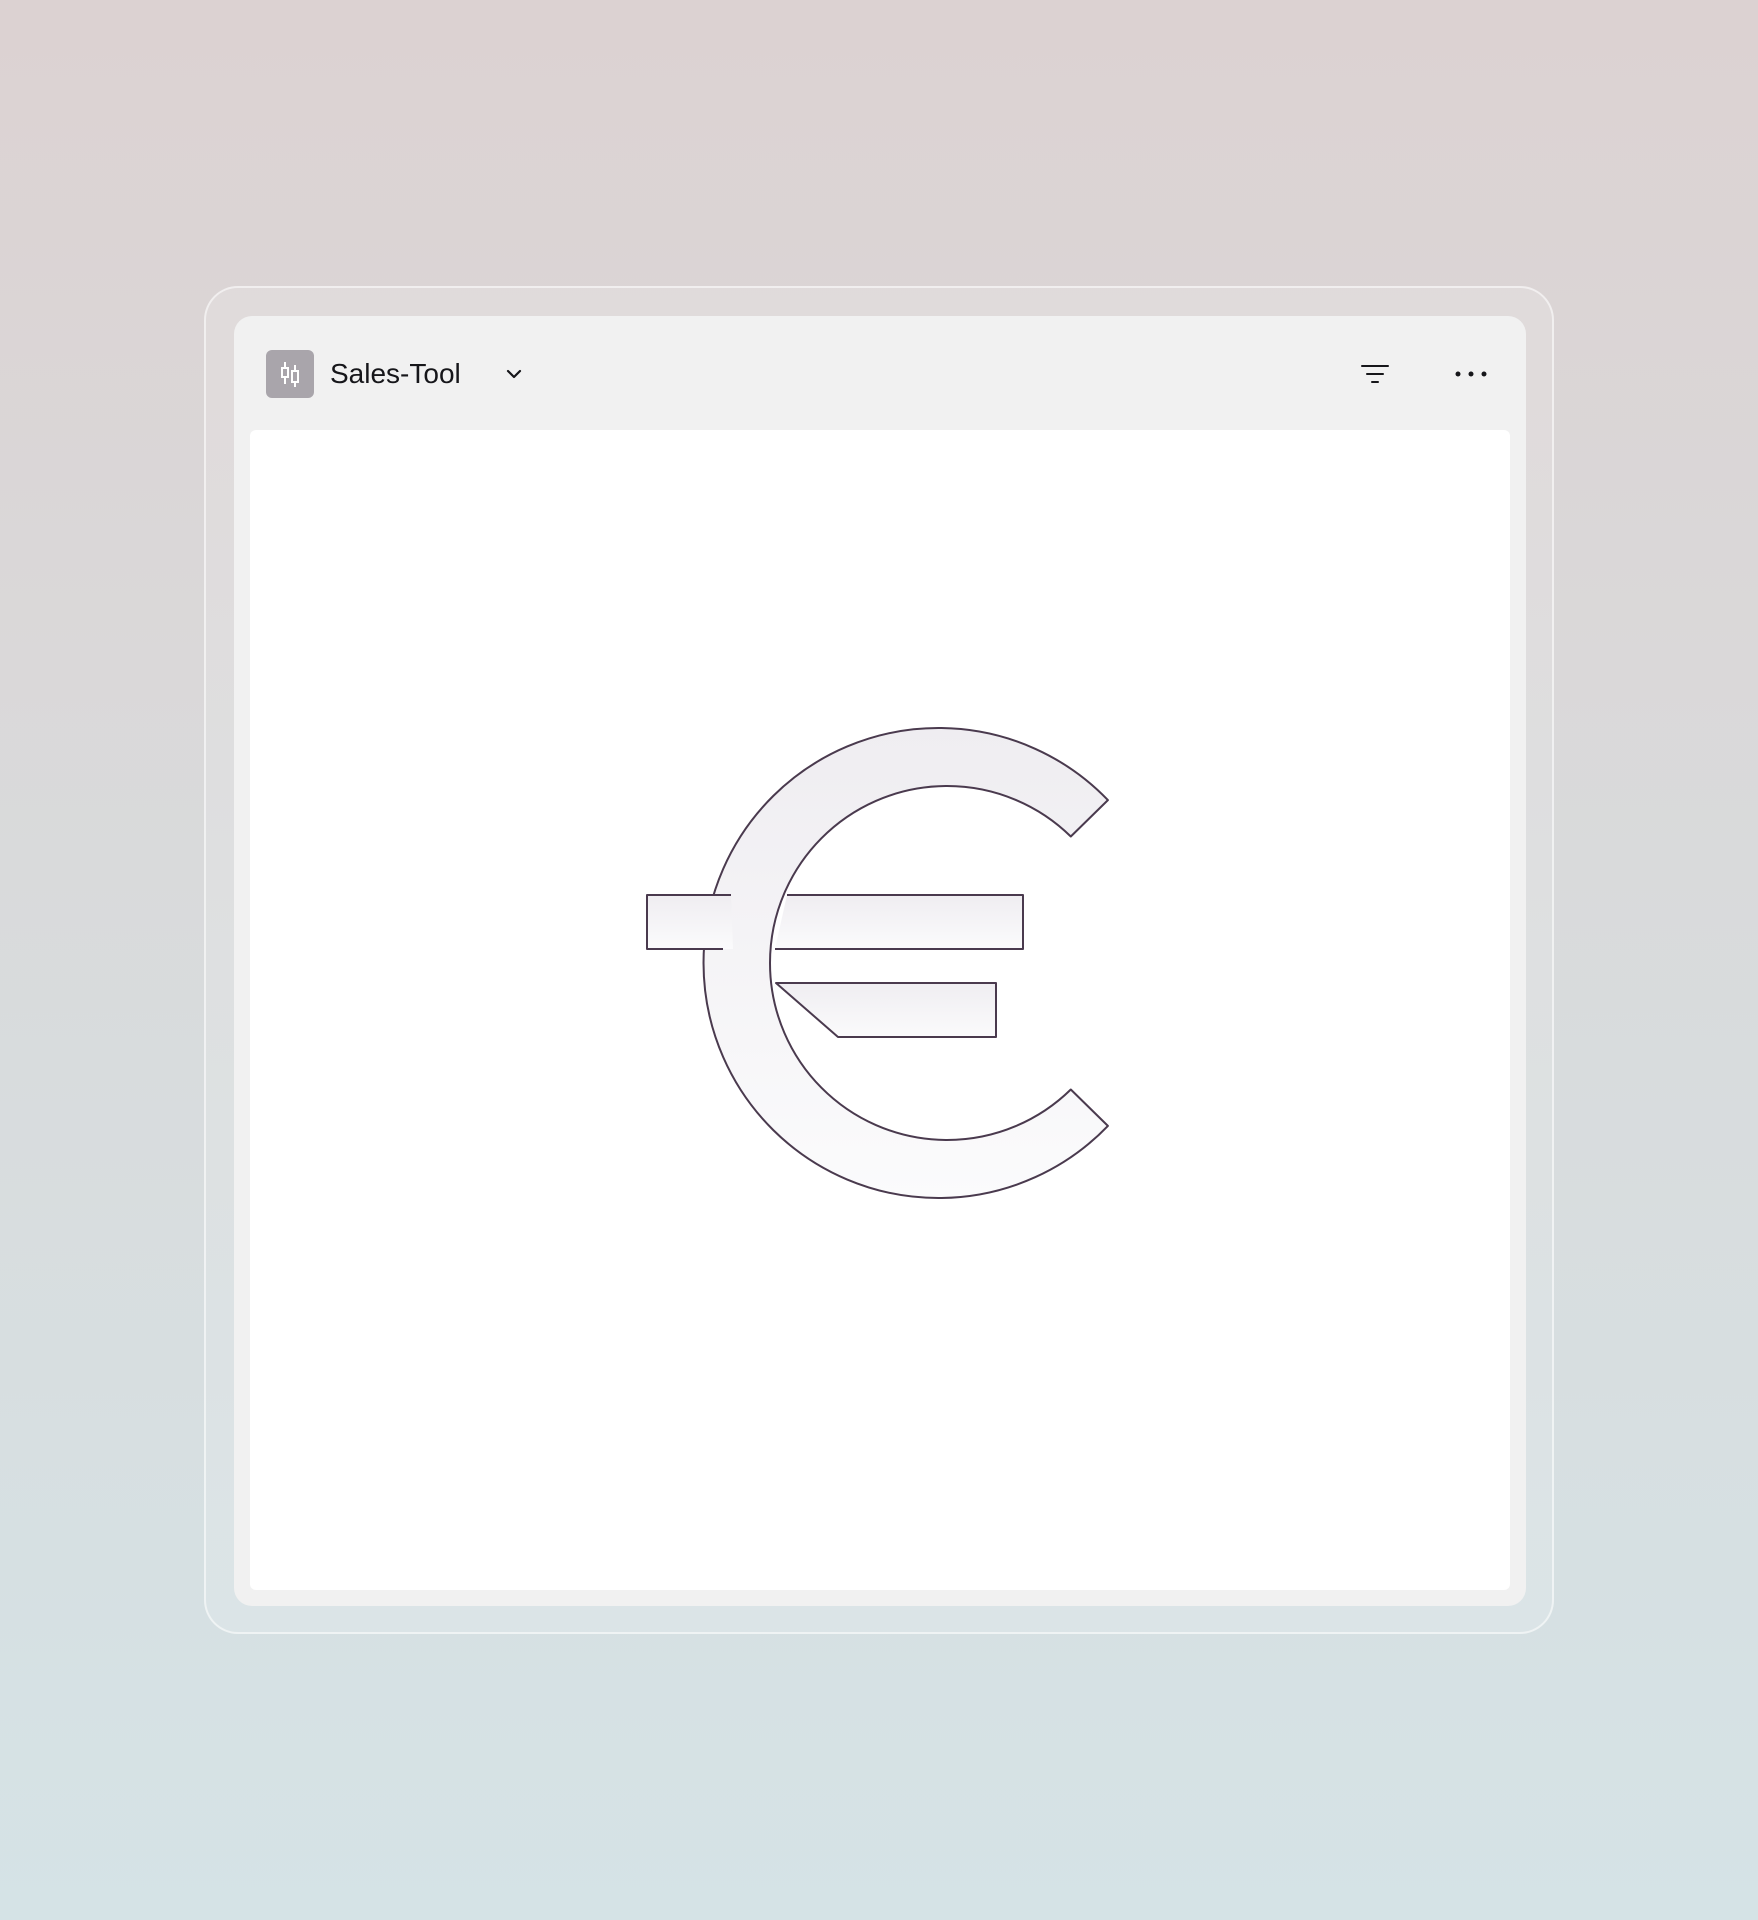  Describe the element at coordinates (880, 373) in the screenshot. I see `widget-header: Sales-Tool` at that location.